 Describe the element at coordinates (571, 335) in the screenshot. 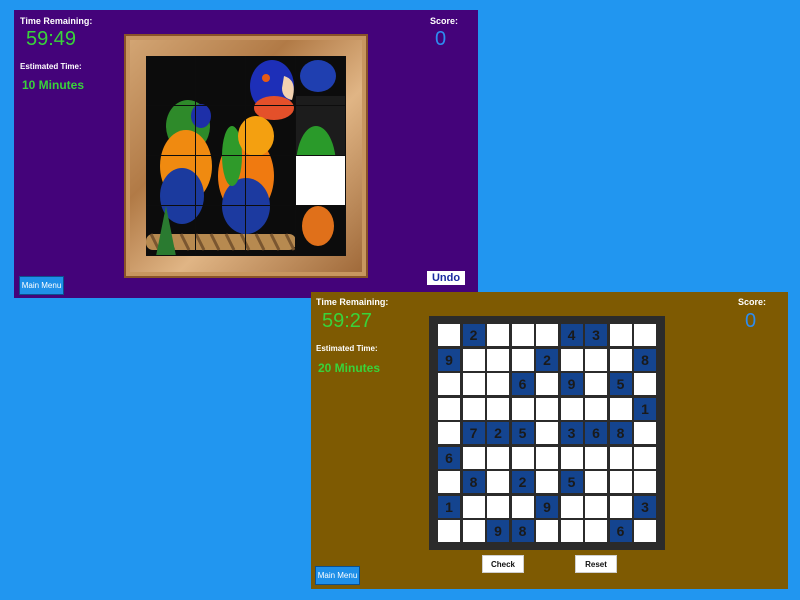

I see `sudoku-given-cell: 4` at that location.